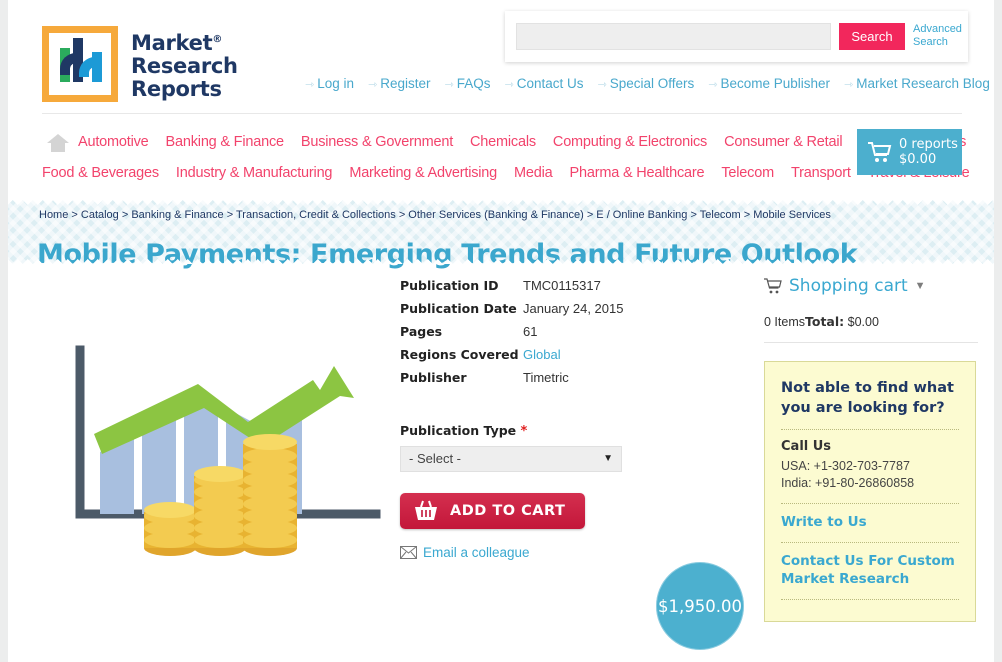 This screenshot has width=1002, height=662. Describe the element at coordinates (546, 377) in the screenshot. I see `detail-value-publisher: Timetric` at that location.